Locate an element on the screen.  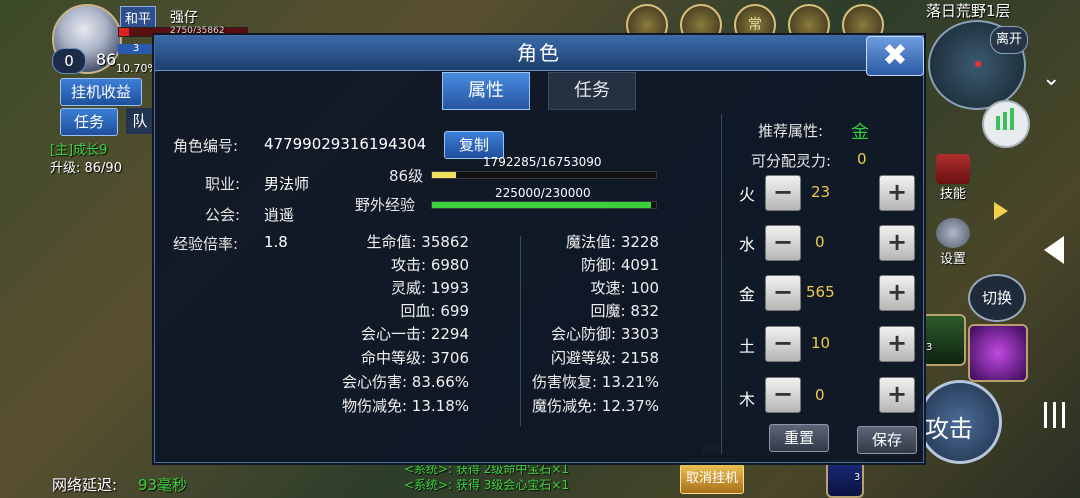
quest-name: [主]成长9 is located at coordinates (78, 148).